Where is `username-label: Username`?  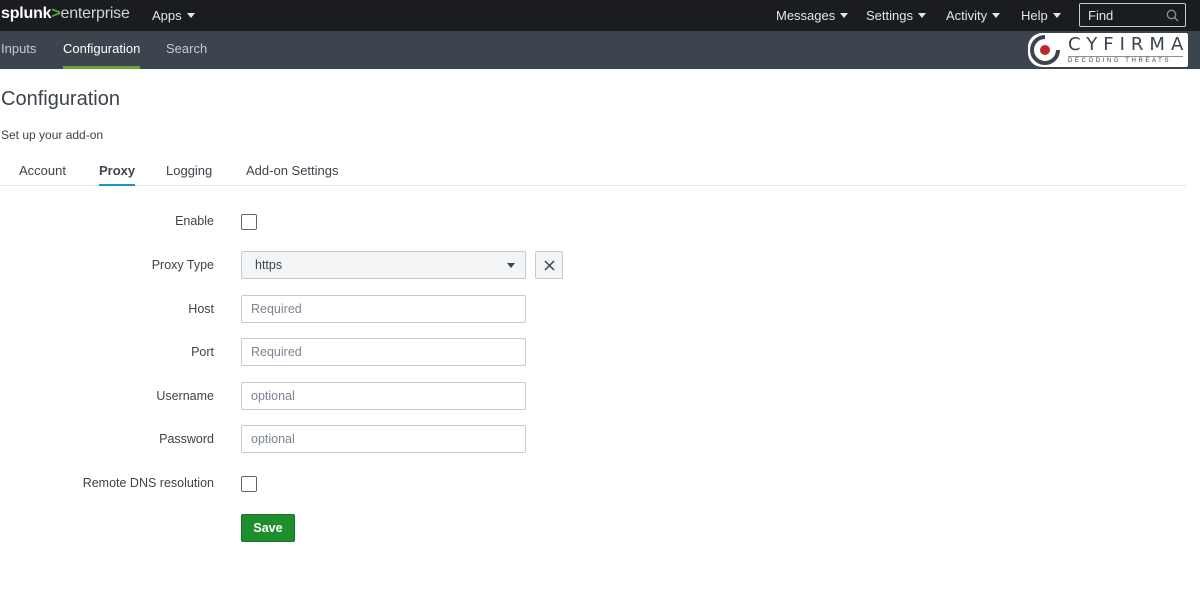 username-label: Username is located at coordinates (185, 396).